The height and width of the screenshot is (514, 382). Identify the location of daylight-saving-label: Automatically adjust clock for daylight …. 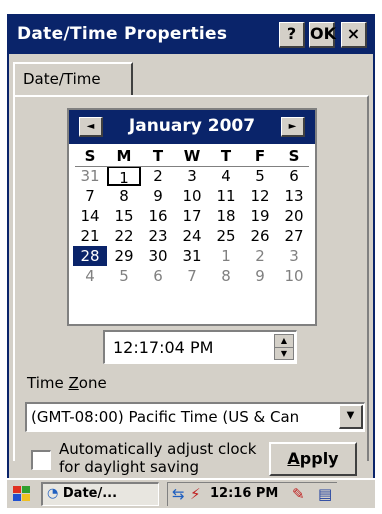
(159, 458).